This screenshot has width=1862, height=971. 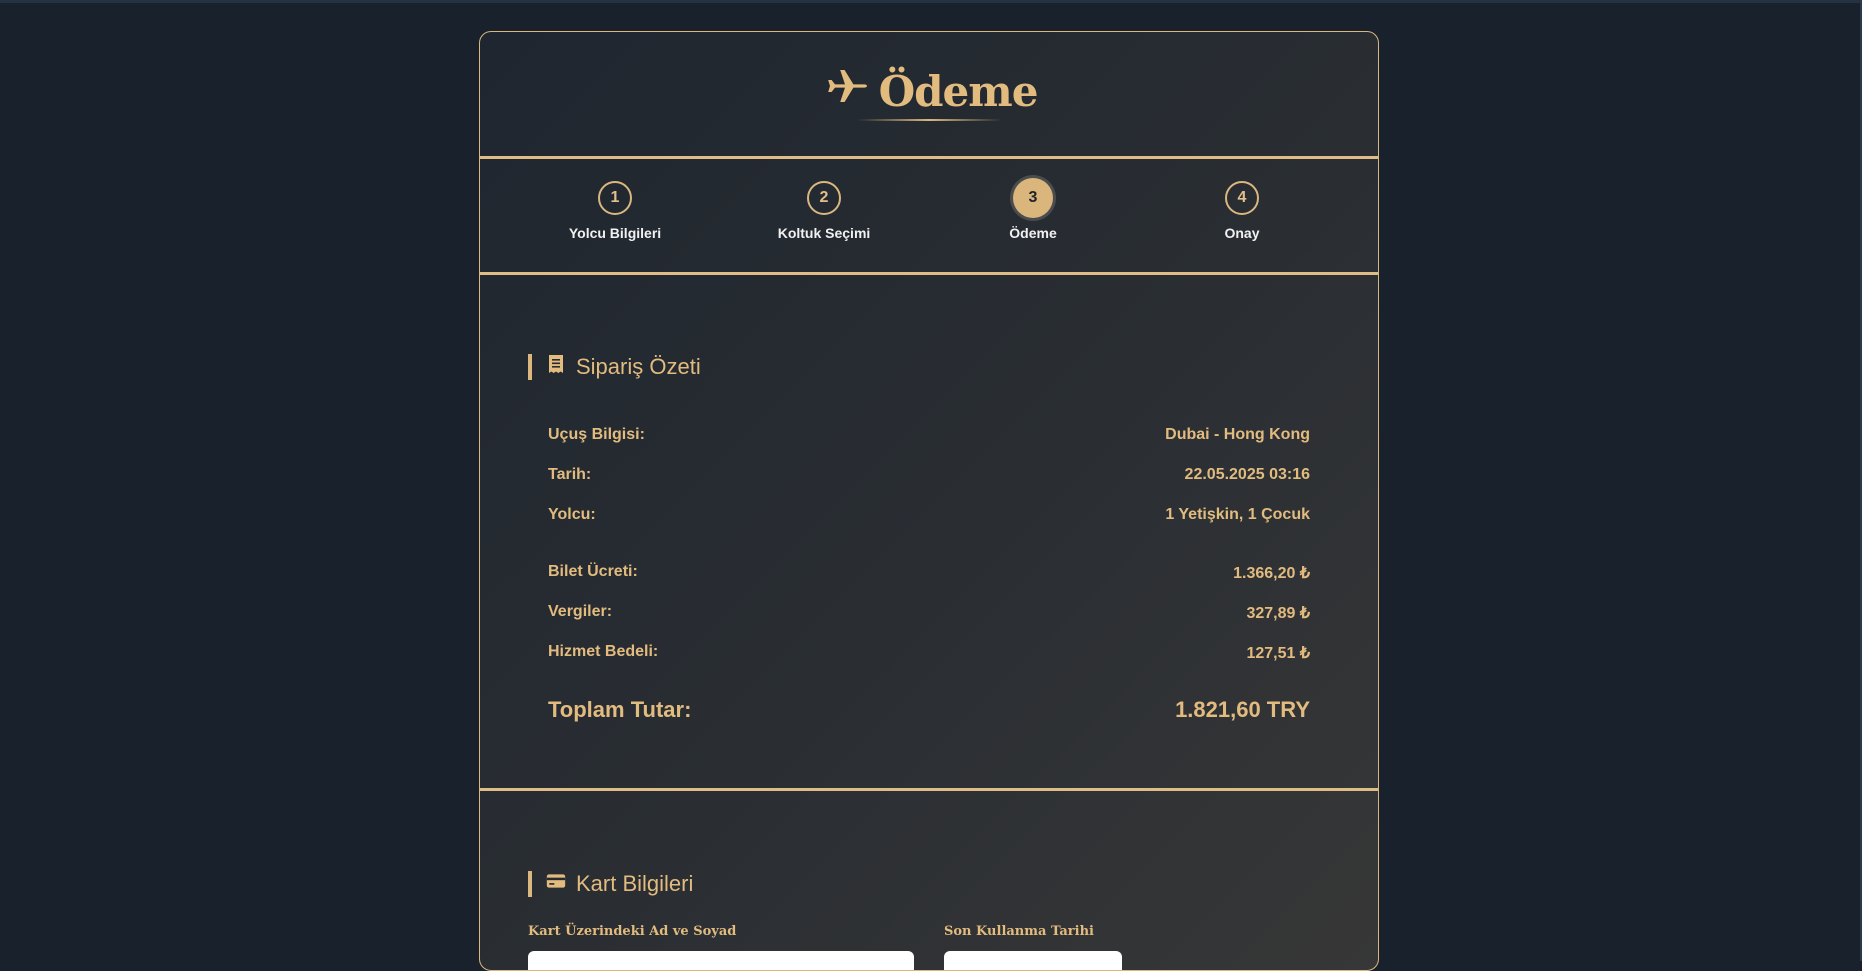 What do you see at coordinates (620, 709) in the screenshot?
I see `total-label: Toplam Tutar:` at bounding box center [620, 709].